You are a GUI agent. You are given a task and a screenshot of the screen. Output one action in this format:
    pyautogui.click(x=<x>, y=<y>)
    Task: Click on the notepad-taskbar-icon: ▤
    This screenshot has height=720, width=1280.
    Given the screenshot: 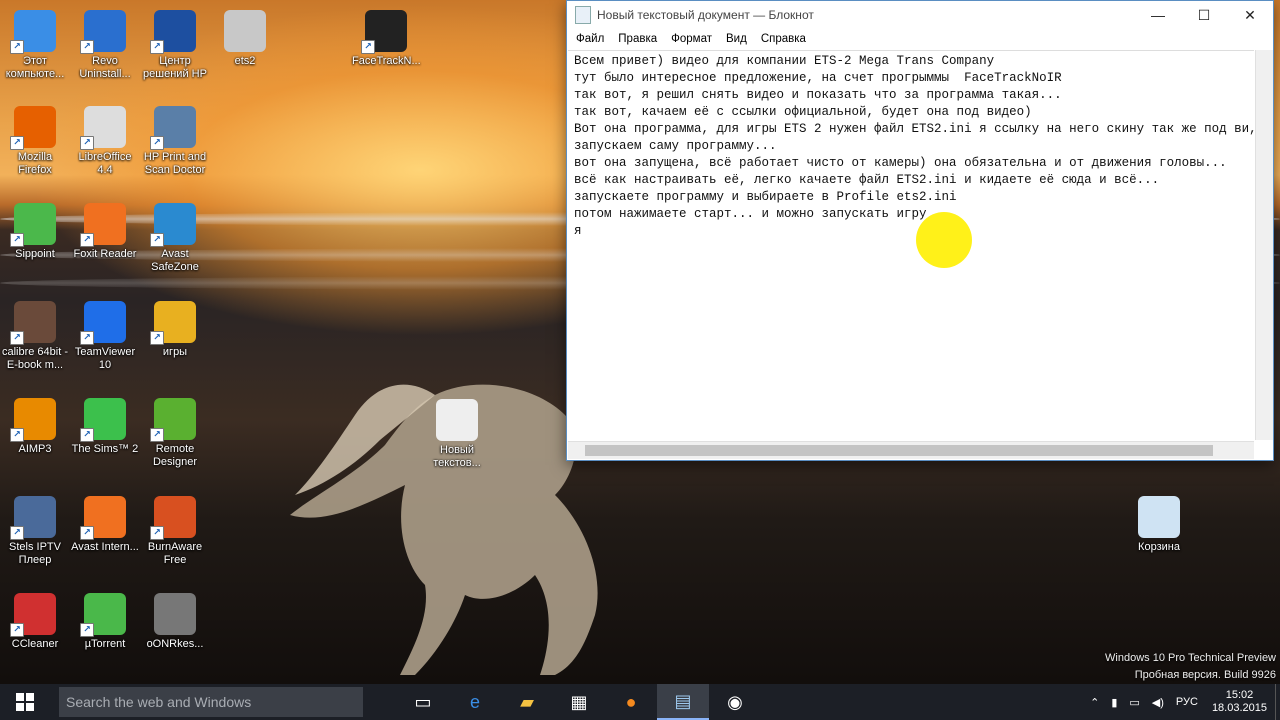 What is the action you would take?
    pyautogui.click(x=683, y=702)
    